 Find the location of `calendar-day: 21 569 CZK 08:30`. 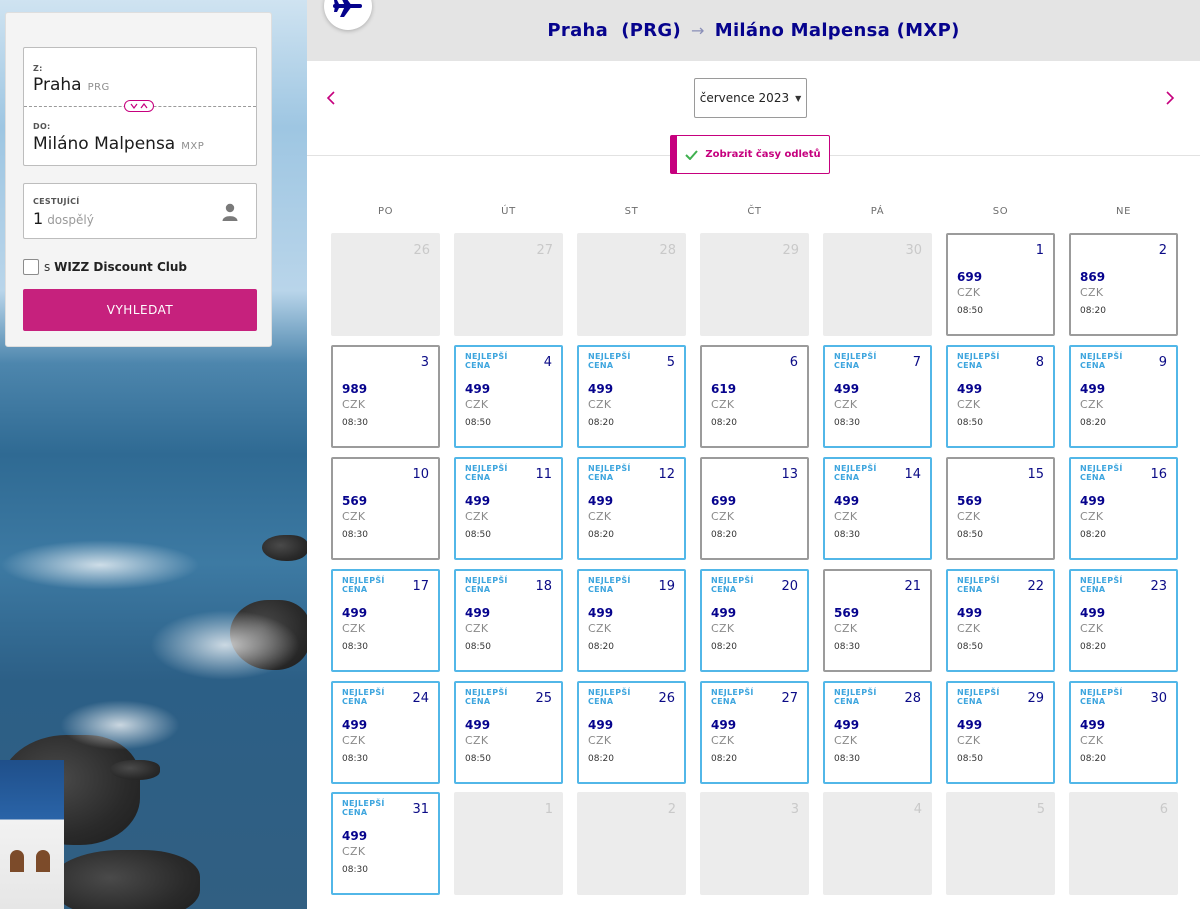

calendar-day: 21 569 CZK 08:30 is located at coordinates (877, 620).